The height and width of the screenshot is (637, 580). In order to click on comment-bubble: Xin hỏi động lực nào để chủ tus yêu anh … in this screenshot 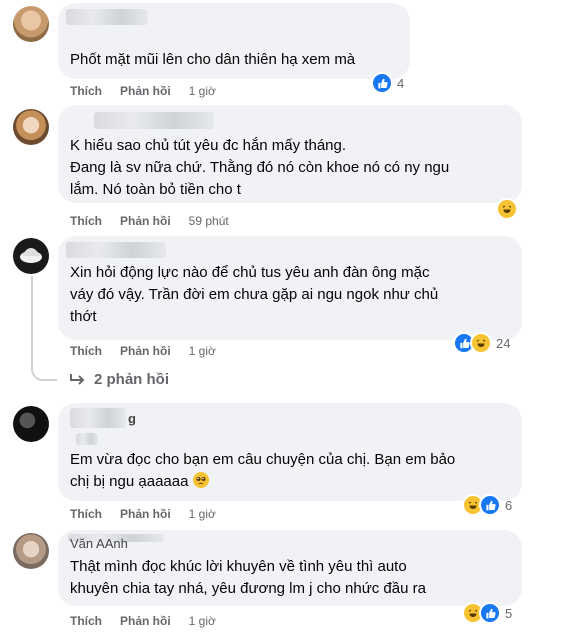, I will do `click(290, 288)`.